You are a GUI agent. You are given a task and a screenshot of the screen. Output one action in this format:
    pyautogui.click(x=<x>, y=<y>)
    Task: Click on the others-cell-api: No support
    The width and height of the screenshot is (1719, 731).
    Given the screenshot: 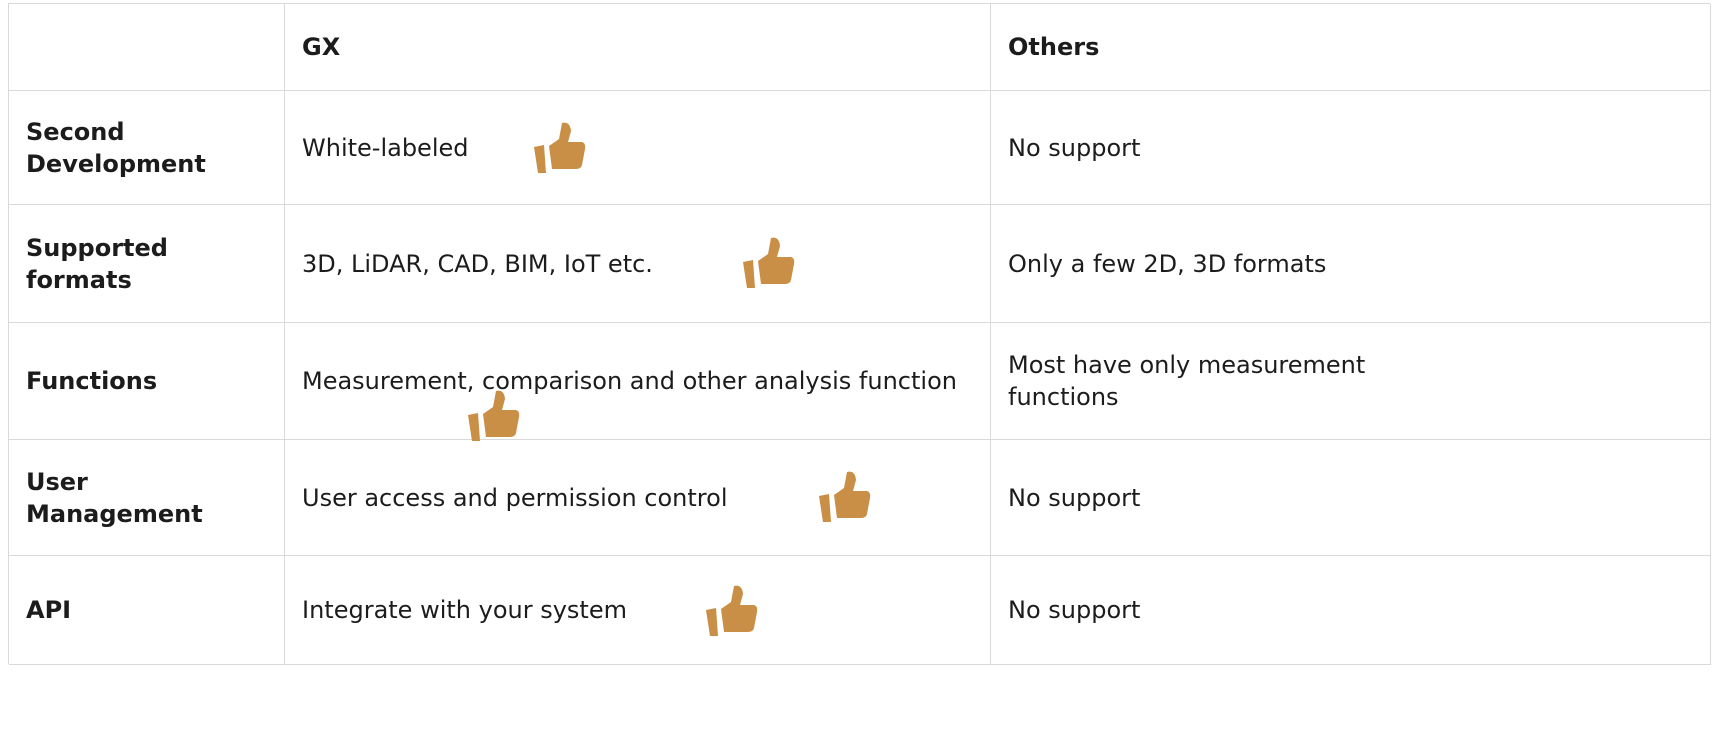 What is the action you would take?
    pyautogui.click(x=1351, y=610)
    